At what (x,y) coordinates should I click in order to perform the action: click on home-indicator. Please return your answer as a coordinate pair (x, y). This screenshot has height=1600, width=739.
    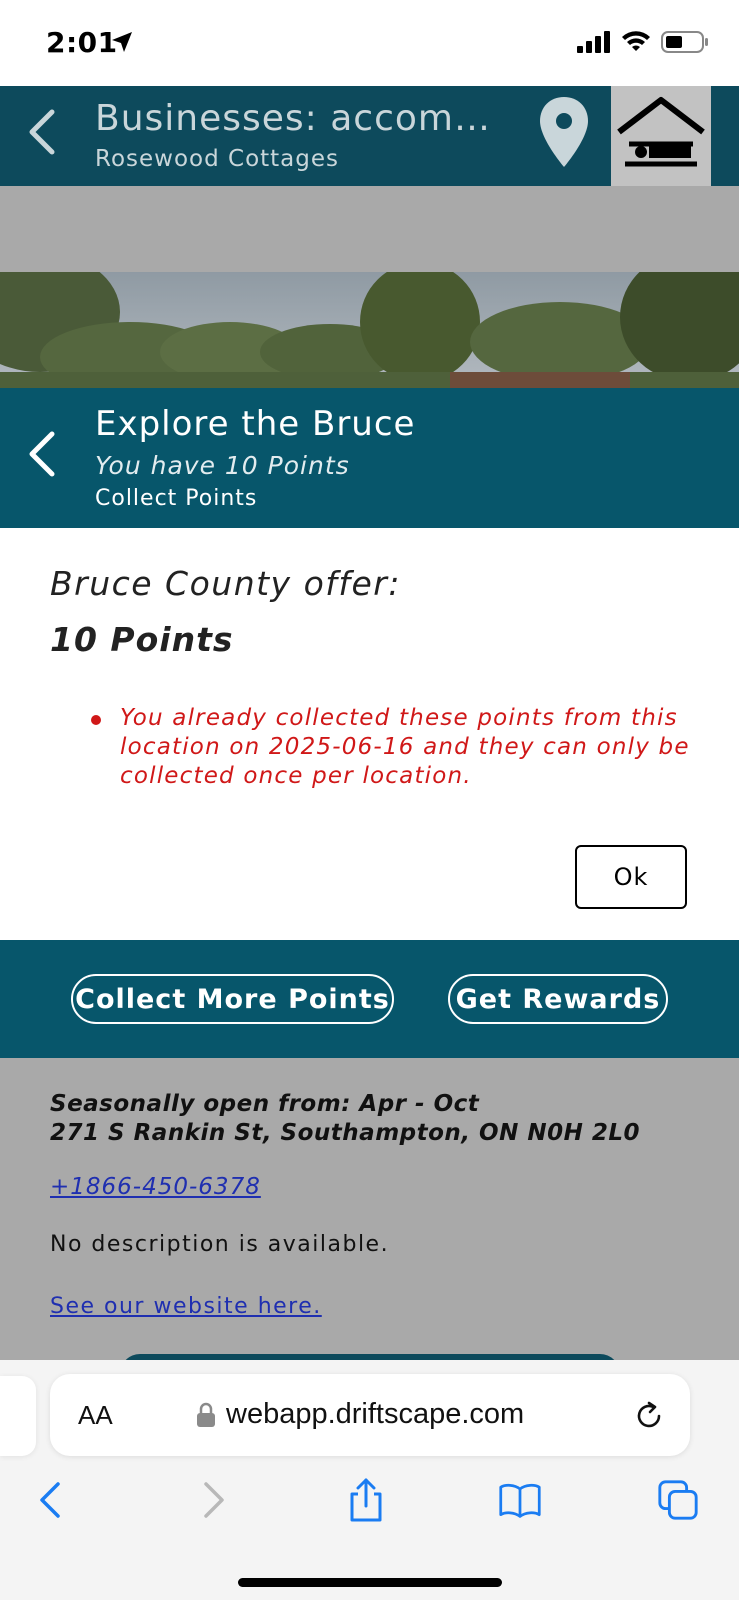
    Looking at the image, I should click on (370, 1582).